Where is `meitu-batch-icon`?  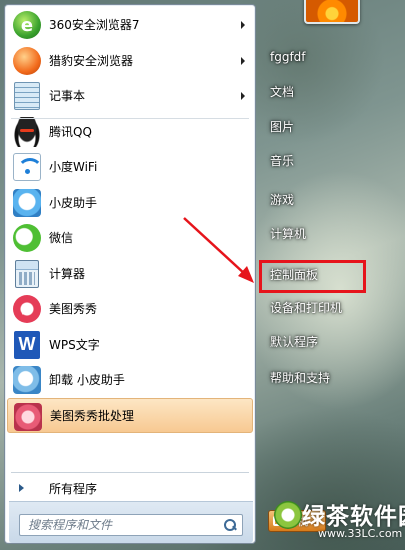
meitu-batch-icon is located at coordinates (28, 417).